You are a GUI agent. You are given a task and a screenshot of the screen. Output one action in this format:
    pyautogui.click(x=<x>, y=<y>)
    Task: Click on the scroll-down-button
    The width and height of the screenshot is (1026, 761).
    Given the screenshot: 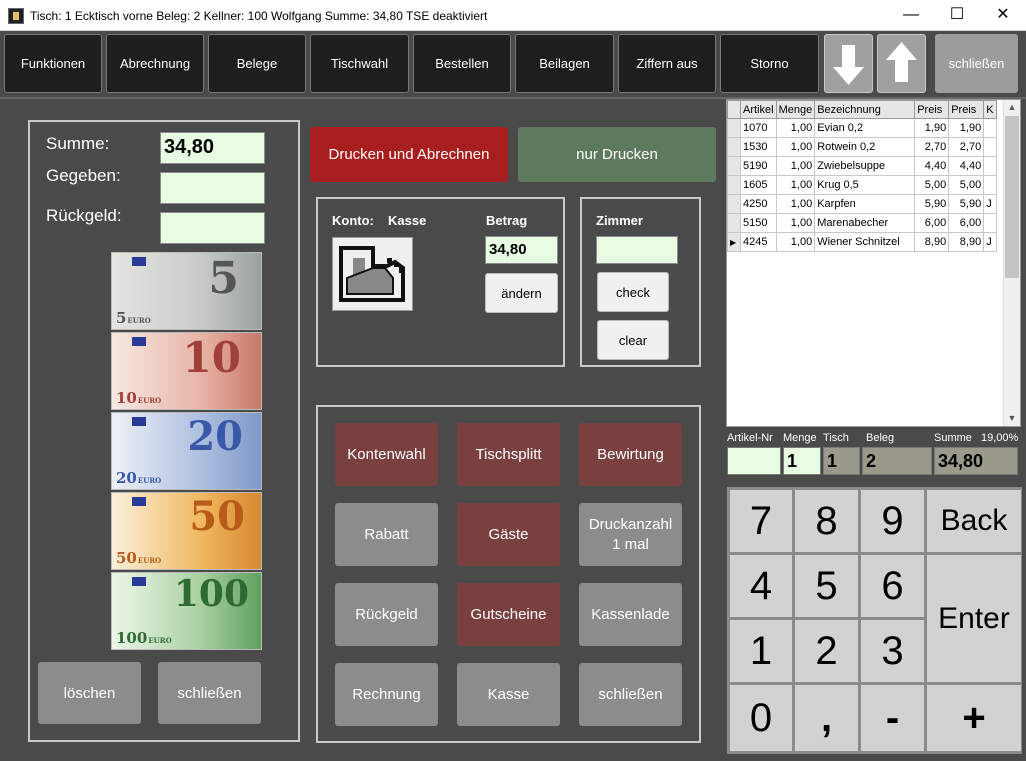 What is the action you would take?
    pyautogui.click(x=848, y=63)
    